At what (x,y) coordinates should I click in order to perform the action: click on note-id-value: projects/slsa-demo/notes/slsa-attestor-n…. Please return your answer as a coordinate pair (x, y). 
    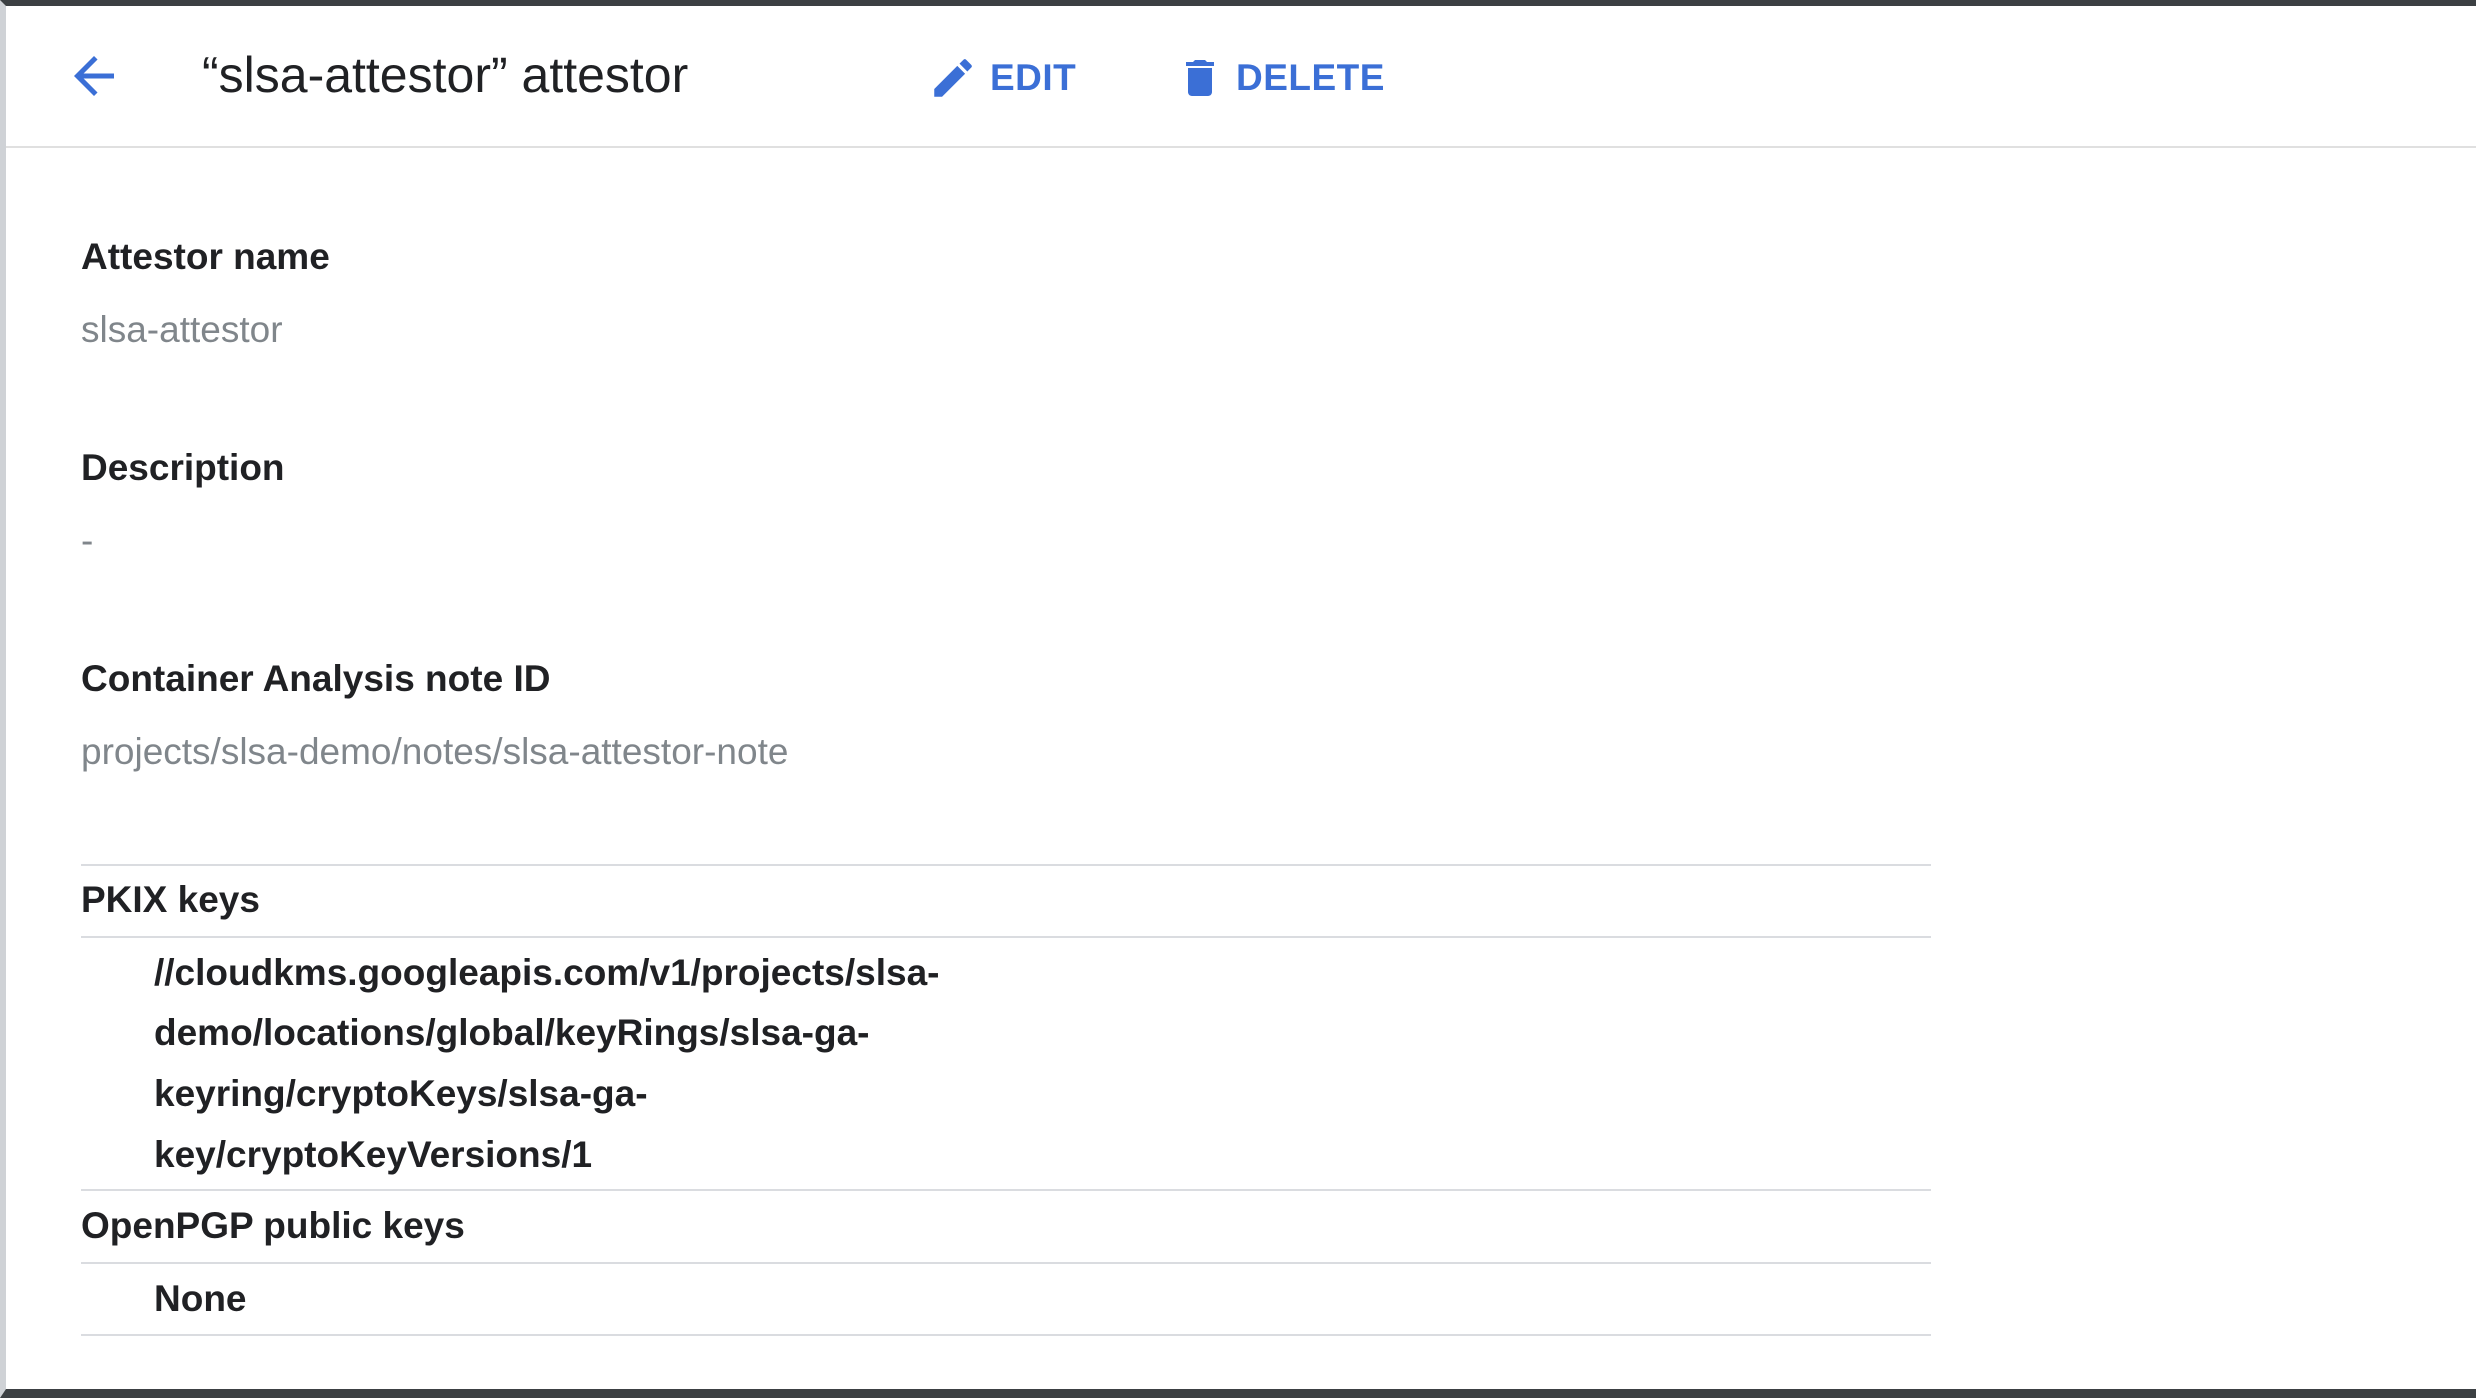
    Looking at the image, I should click on (435, 751).